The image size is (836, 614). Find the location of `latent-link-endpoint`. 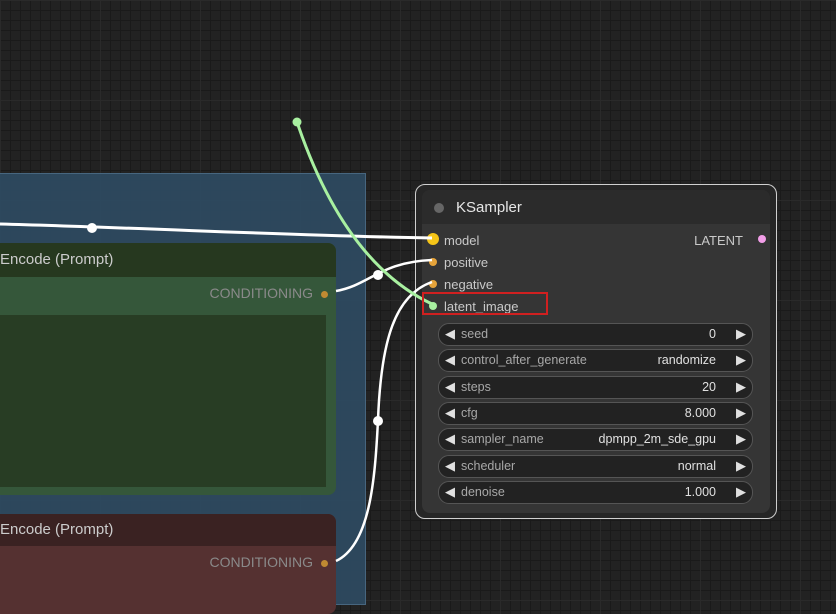

latent-link-endpoint is located at coordinates (297, 122).